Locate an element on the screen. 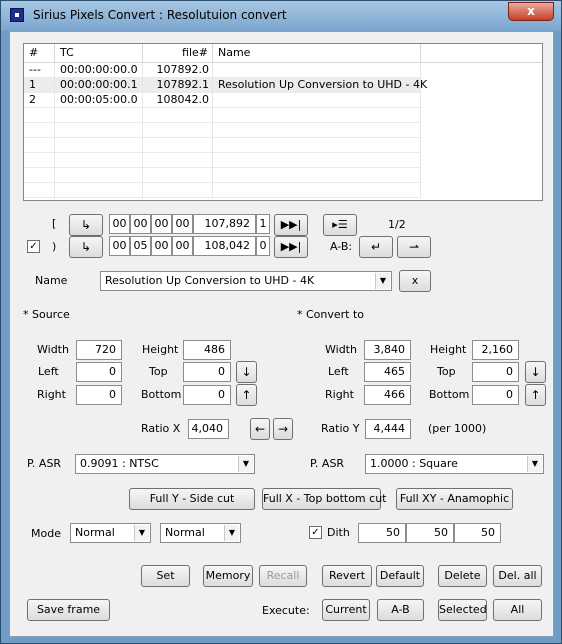  in-mm-field: 00 is located at coordinates (140, 224).